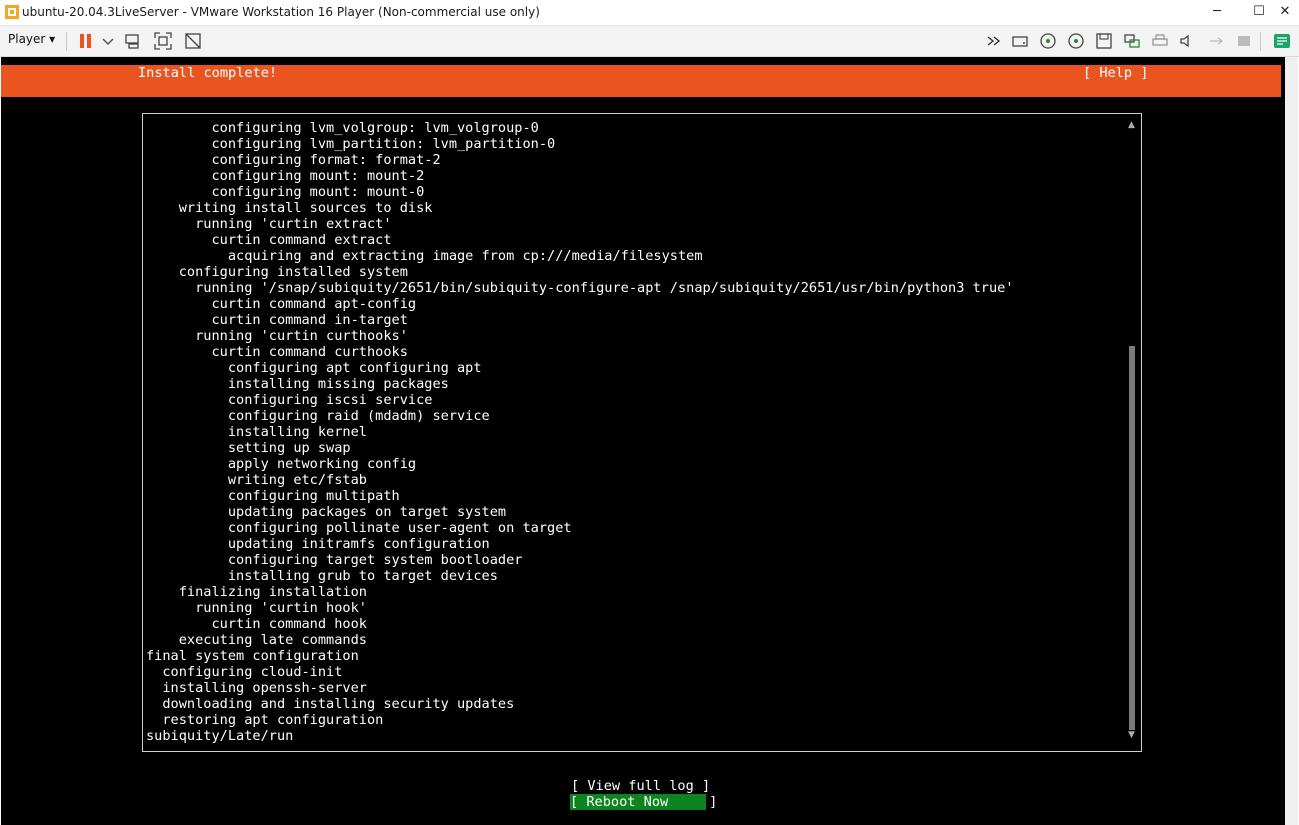  What do you see at coordinates (220, 736) in the screenshot?
I see `log-line: subiquity/Late/run` at bounding box center [220, 736].